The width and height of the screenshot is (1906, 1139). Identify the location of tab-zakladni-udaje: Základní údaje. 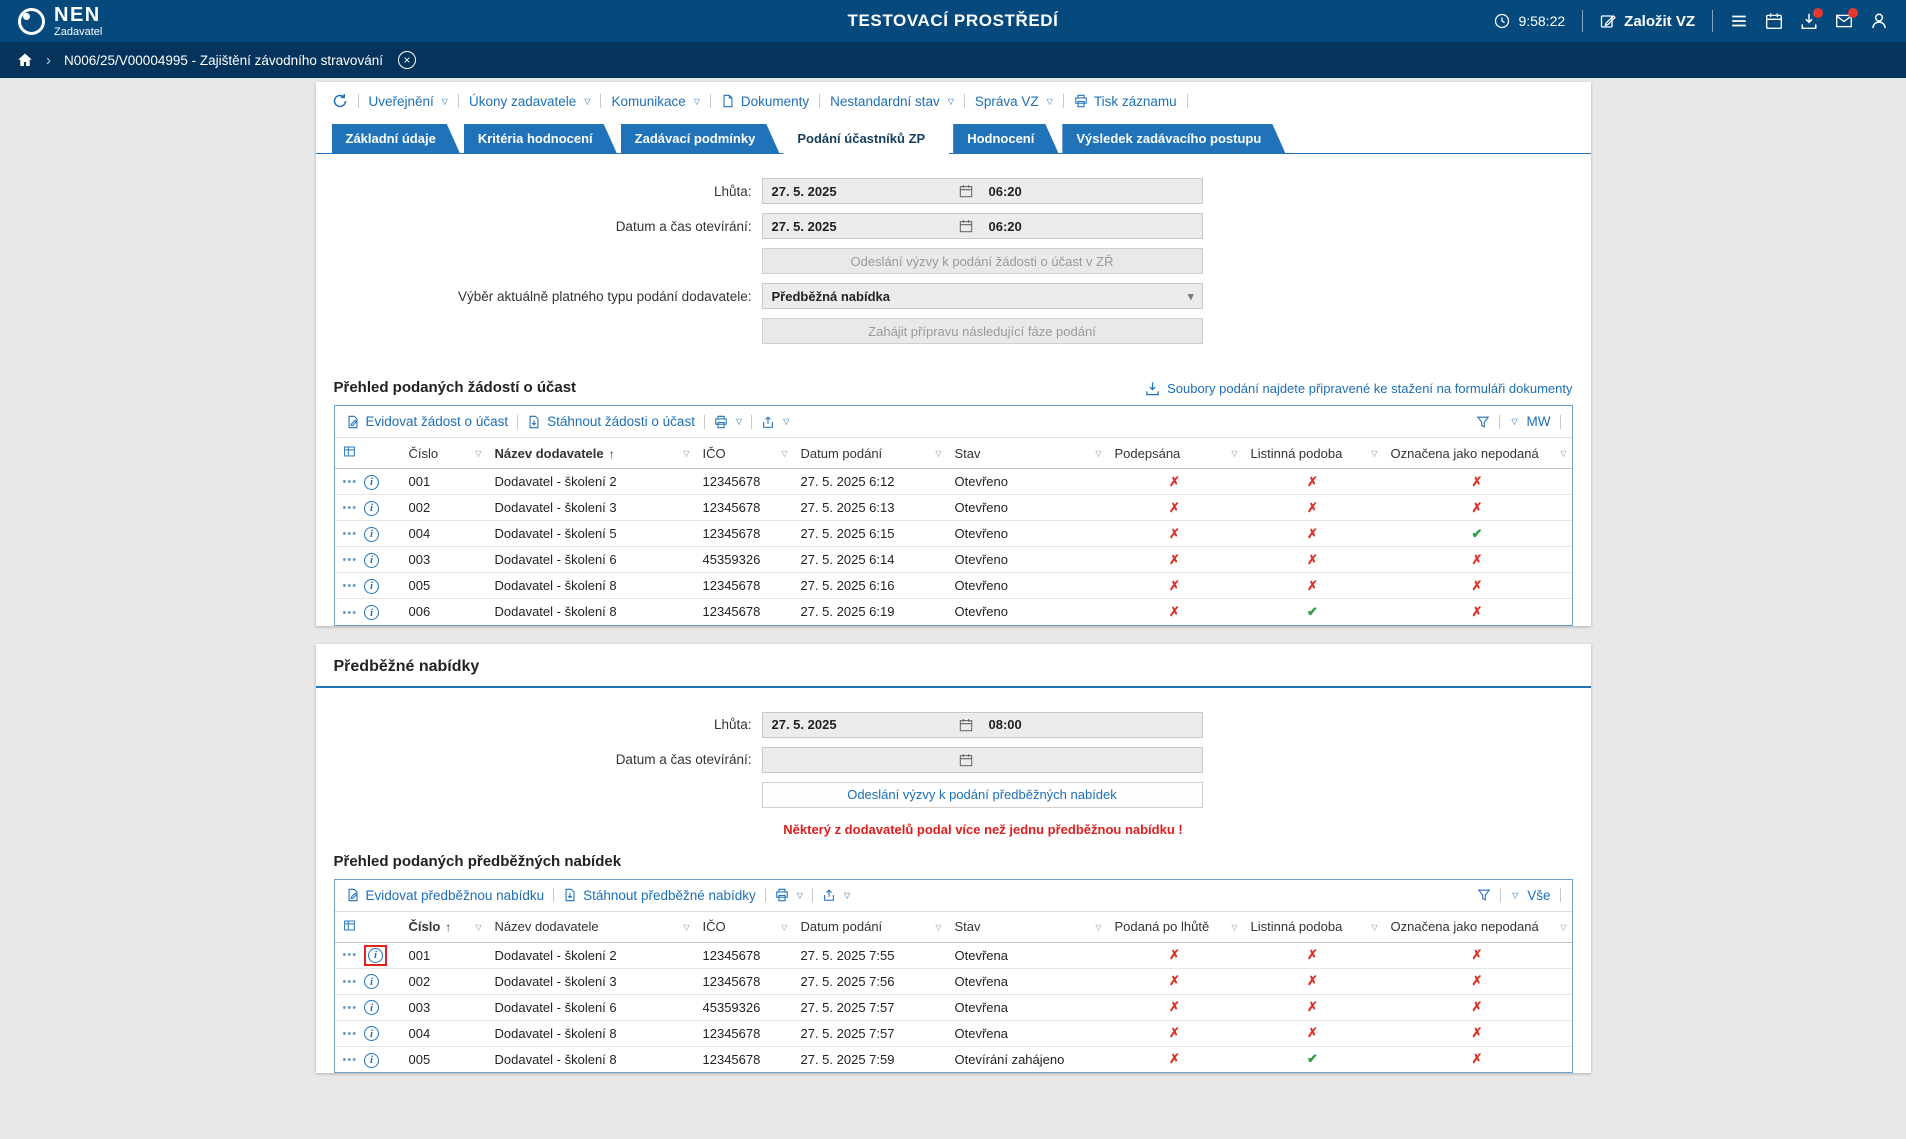
(396, 138).